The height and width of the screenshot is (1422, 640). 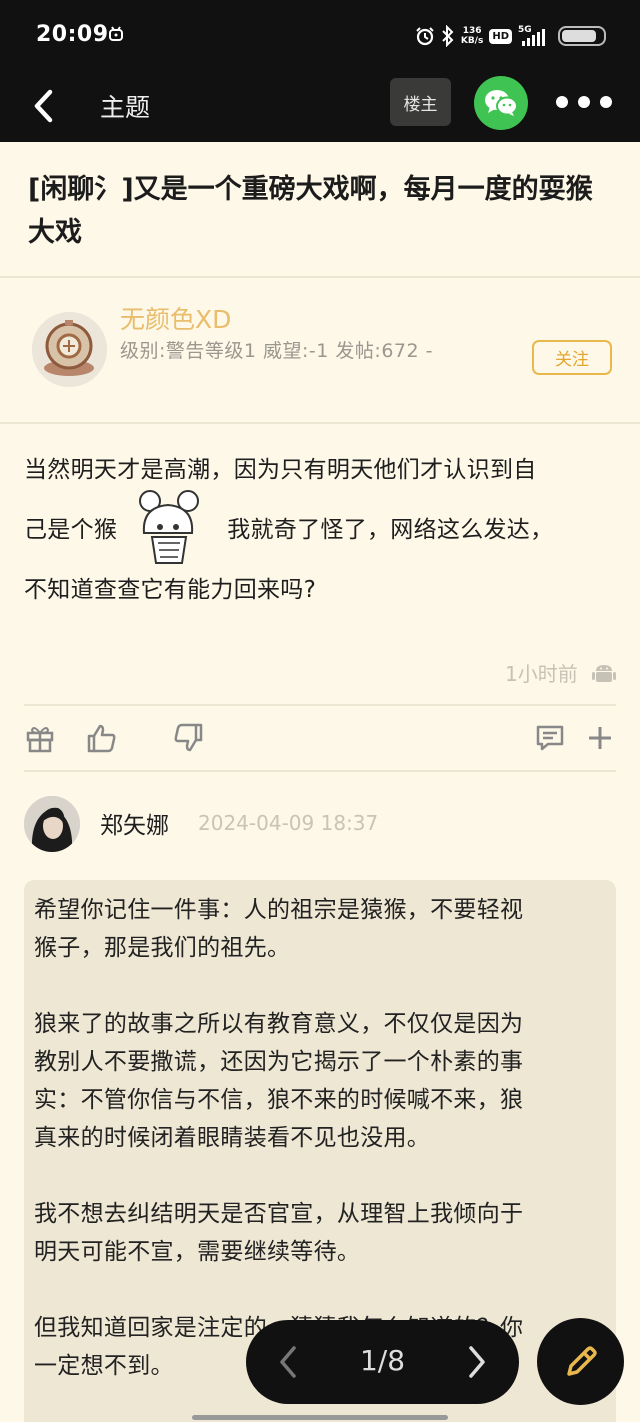 I want to click on compose-reply-button, so click(x=580, y=1361).